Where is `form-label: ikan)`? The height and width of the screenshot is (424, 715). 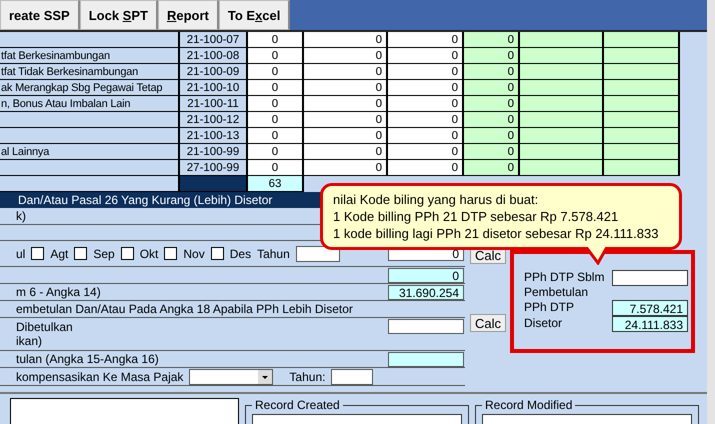 form-label: ikan) is located at coordinates (29, 341).